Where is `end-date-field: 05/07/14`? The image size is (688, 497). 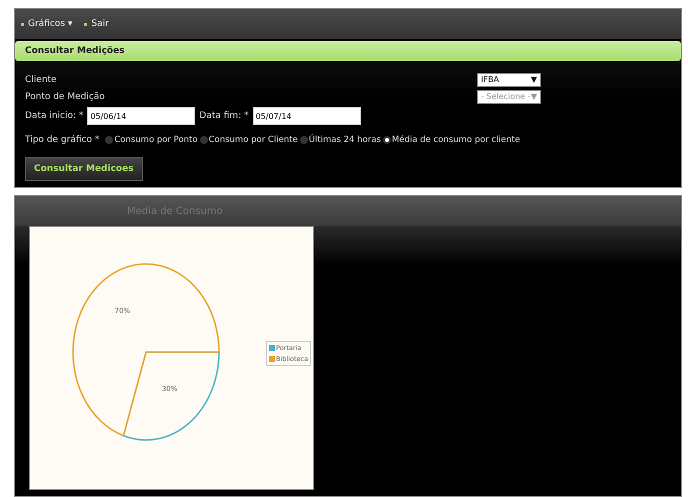
end-date-field: 05/07/14 is located at coordinates (306, 116).